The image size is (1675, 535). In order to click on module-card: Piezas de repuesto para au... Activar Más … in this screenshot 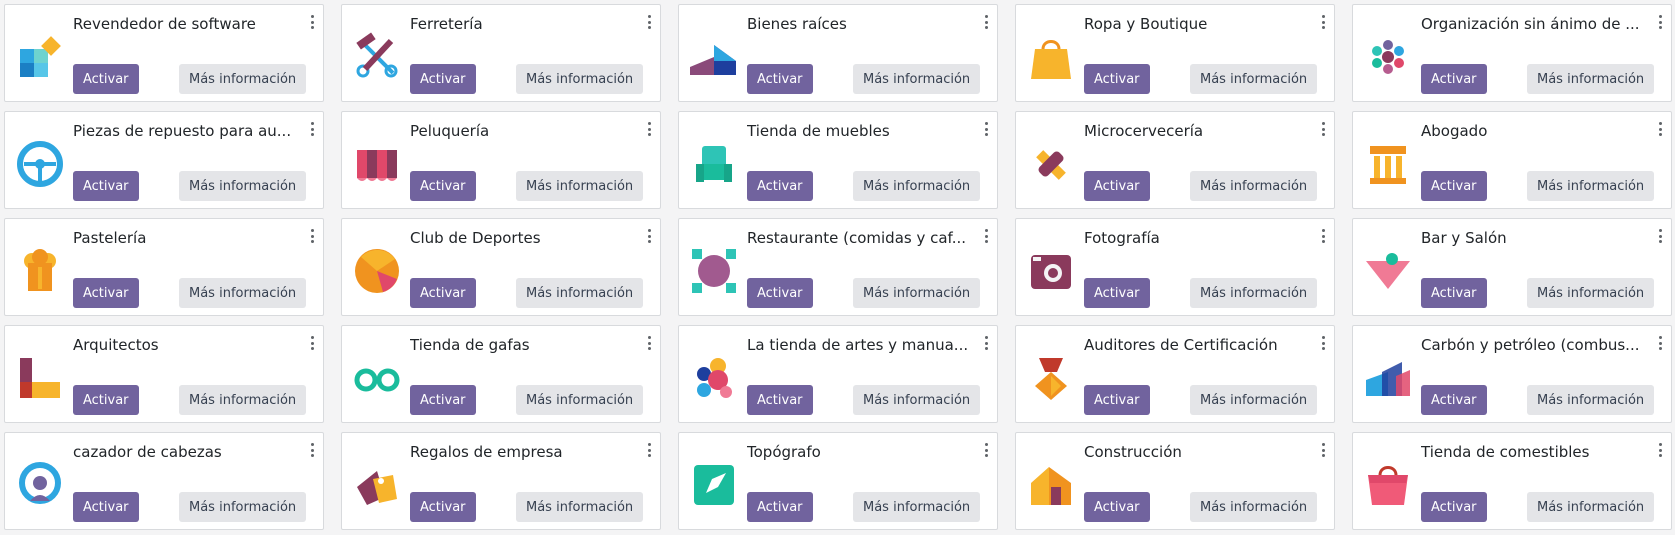, I will do `click(164, 160)`.